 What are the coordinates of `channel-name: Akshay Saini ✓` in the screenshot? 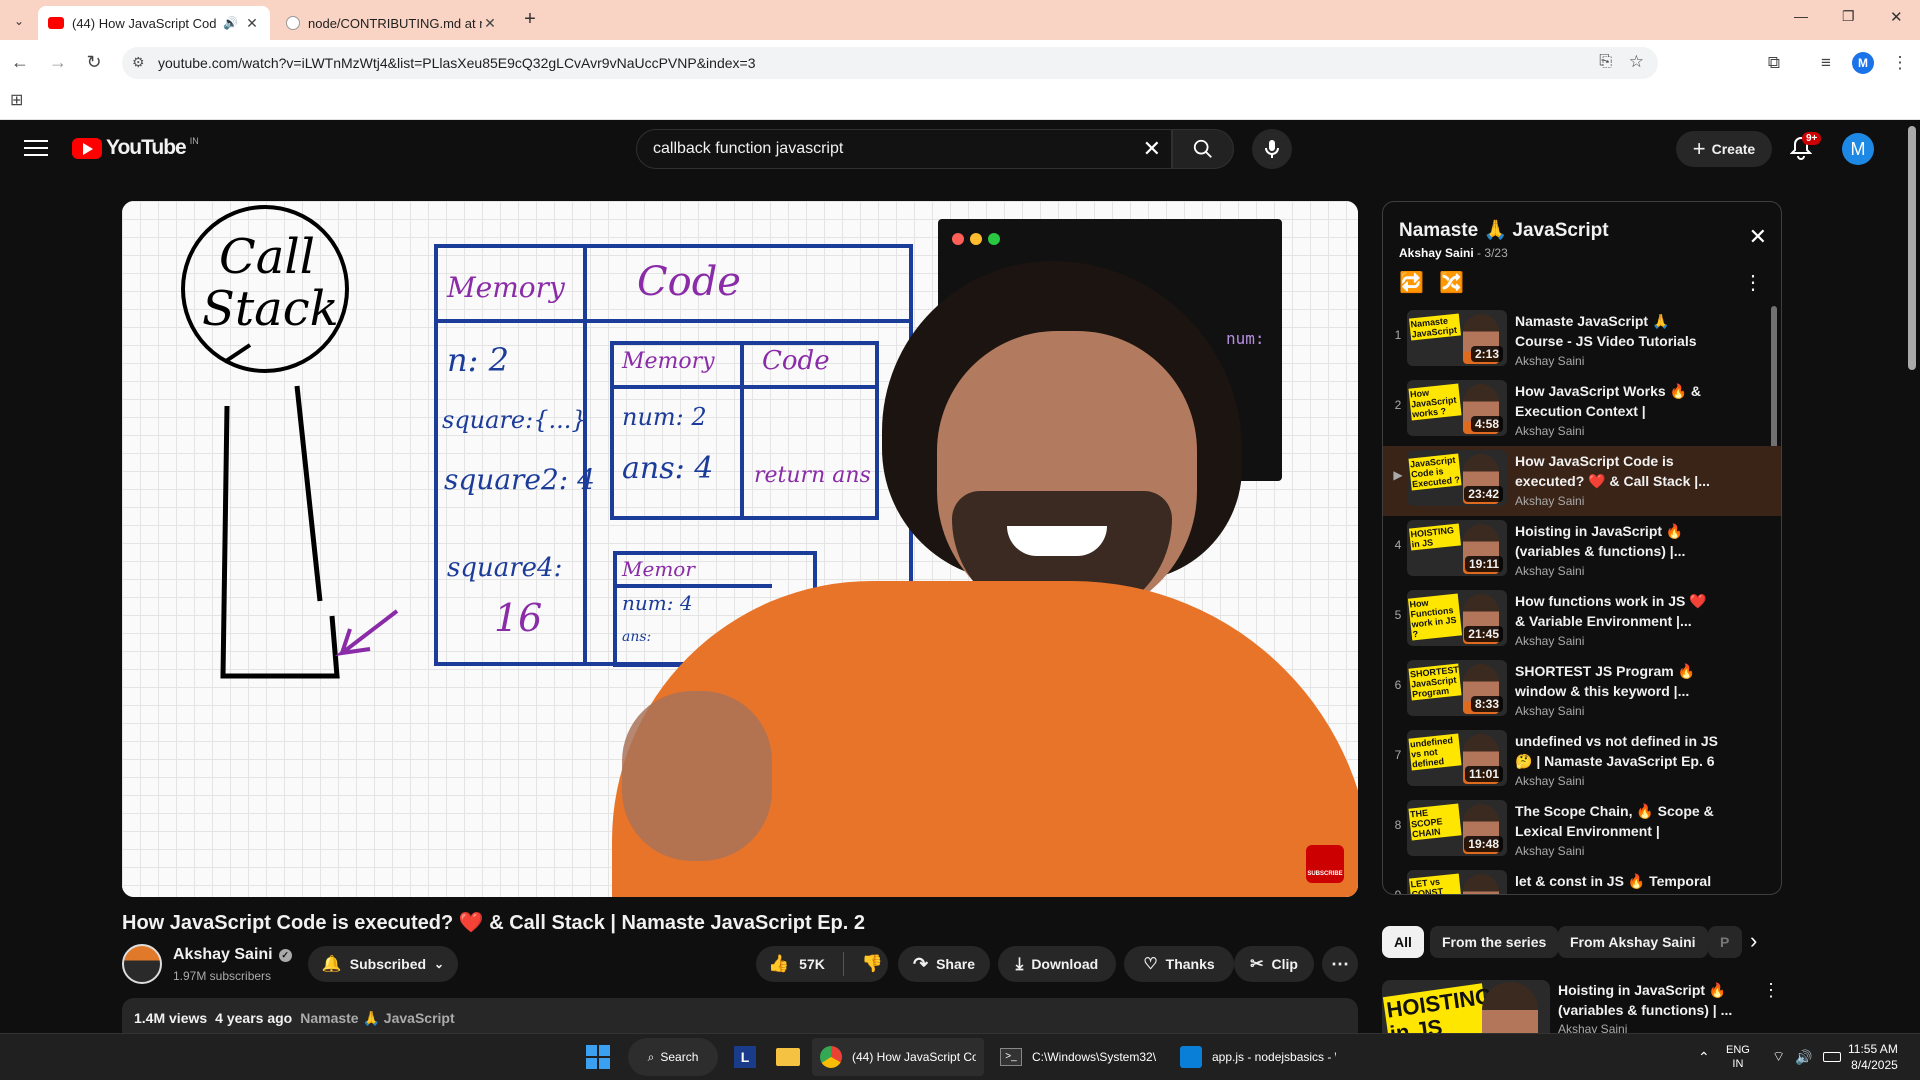 It's located at (232, 955).